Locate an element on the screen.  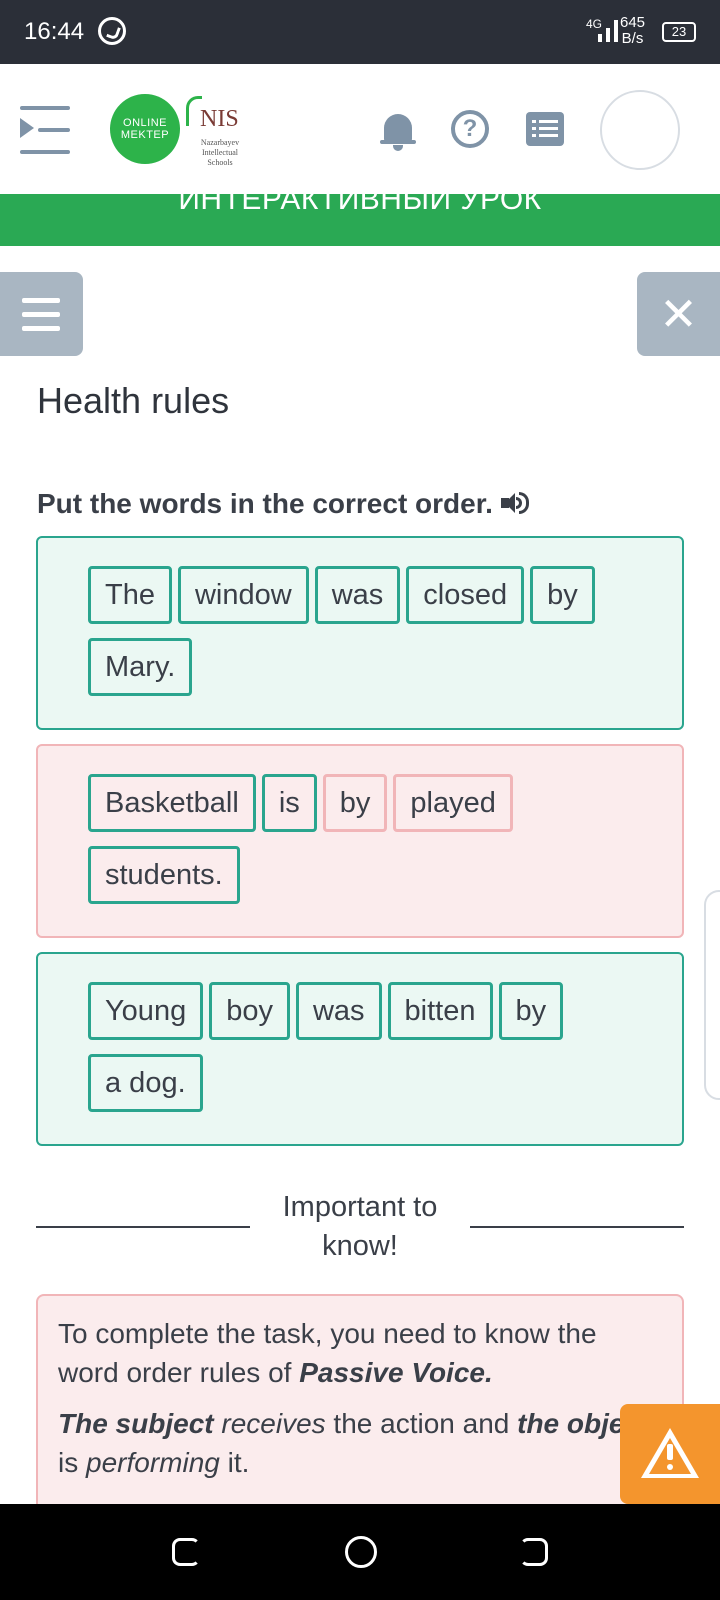
network-speed: 645 B/s is located at coordinates (632, 31).